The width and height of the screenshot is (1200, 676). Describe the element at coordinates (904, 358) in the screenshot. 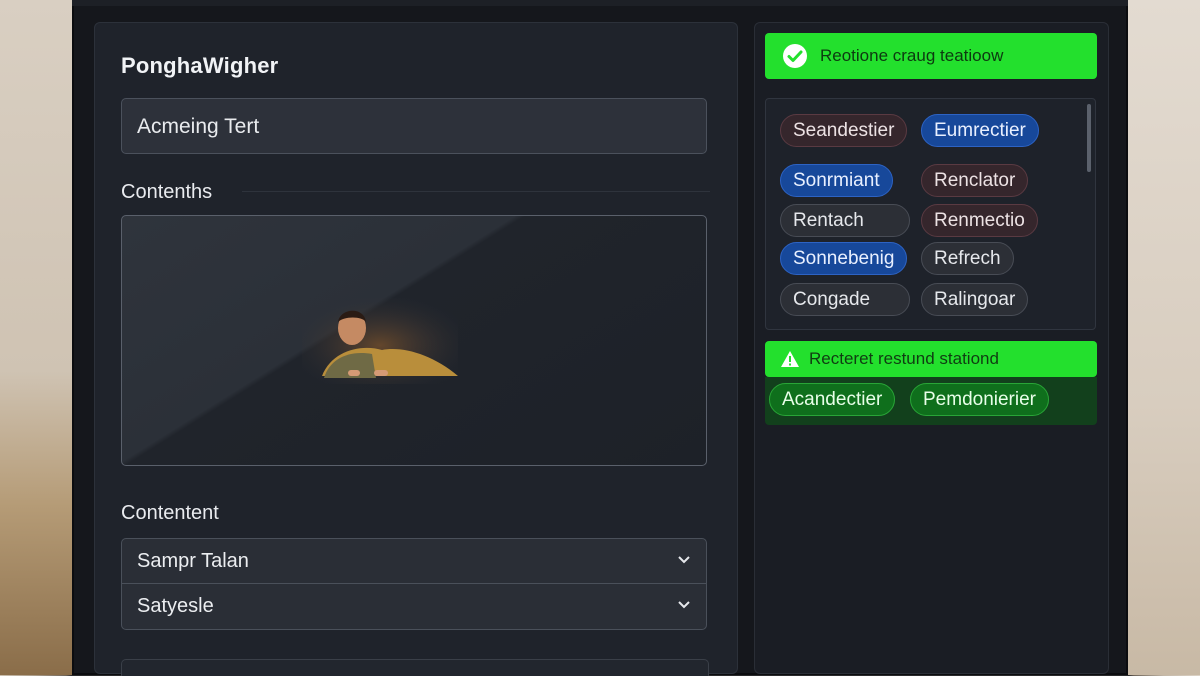

I see `warning-banner-text: Recteret restund stationd` at that location.